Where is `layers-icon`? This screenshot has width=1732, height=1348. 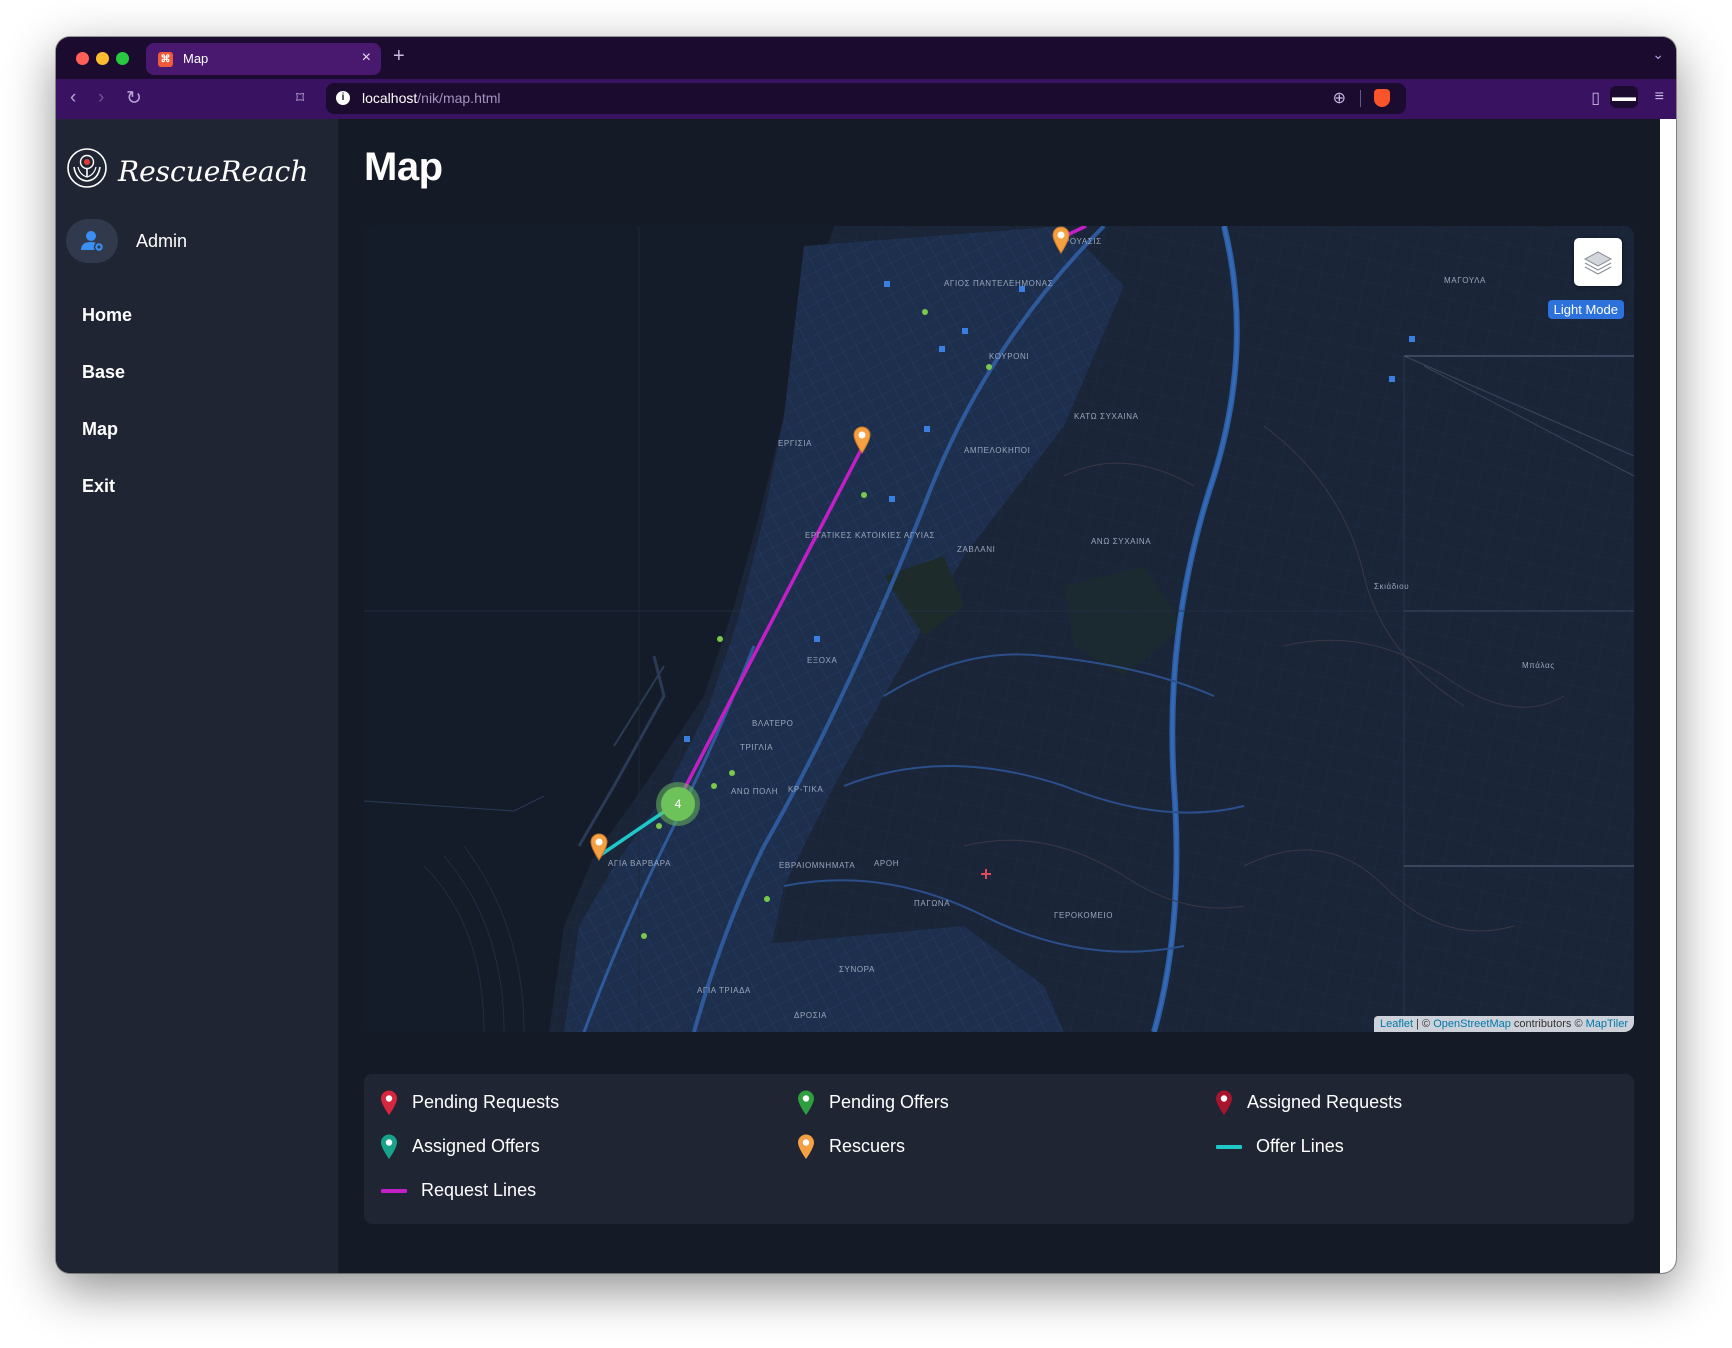
layers-icon is located at coordinates (1598, 263).